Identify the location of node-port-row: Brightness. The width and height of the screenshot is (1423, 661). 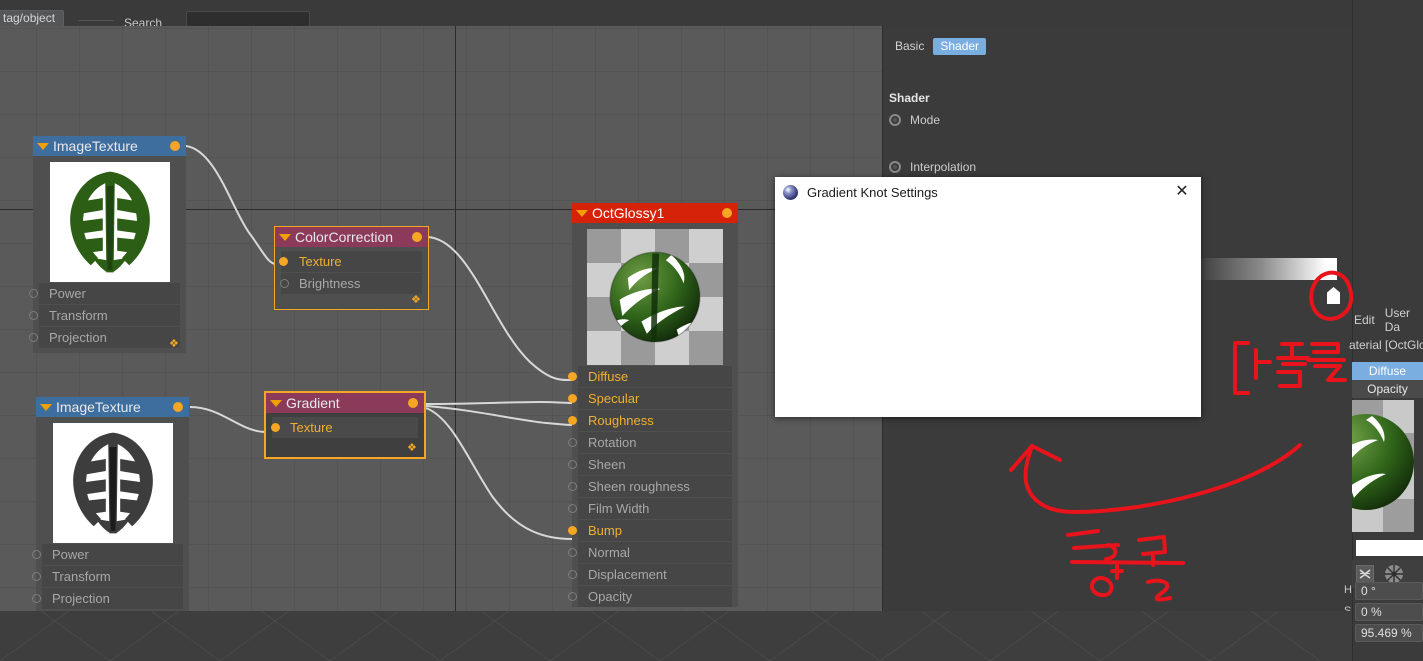
(351, 283).